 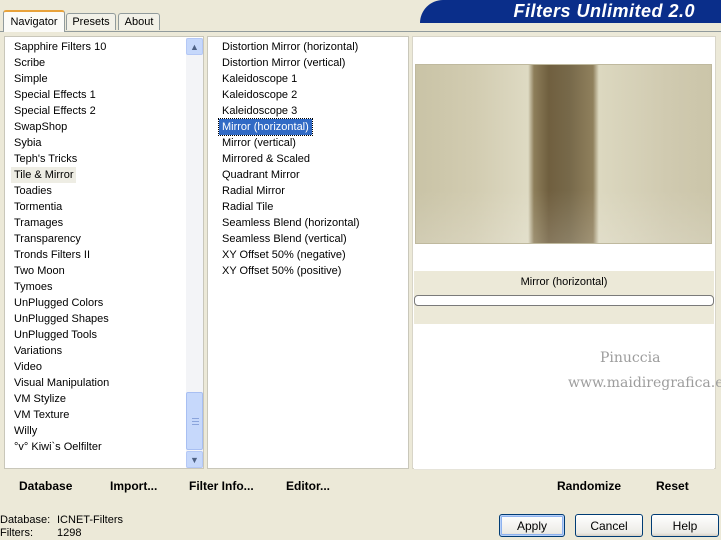 I want to click on filter-item: XY Offset 50% (negative), so click(x=284, y=255).